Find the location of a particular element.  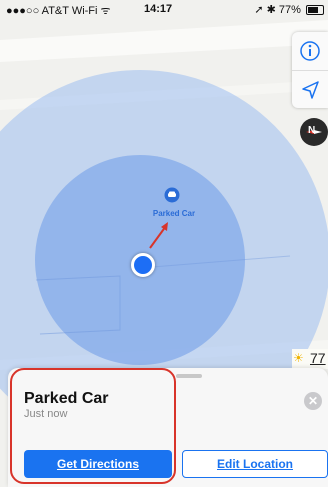

get-directions-button: Get Directions is located at coordinates (98, 464).